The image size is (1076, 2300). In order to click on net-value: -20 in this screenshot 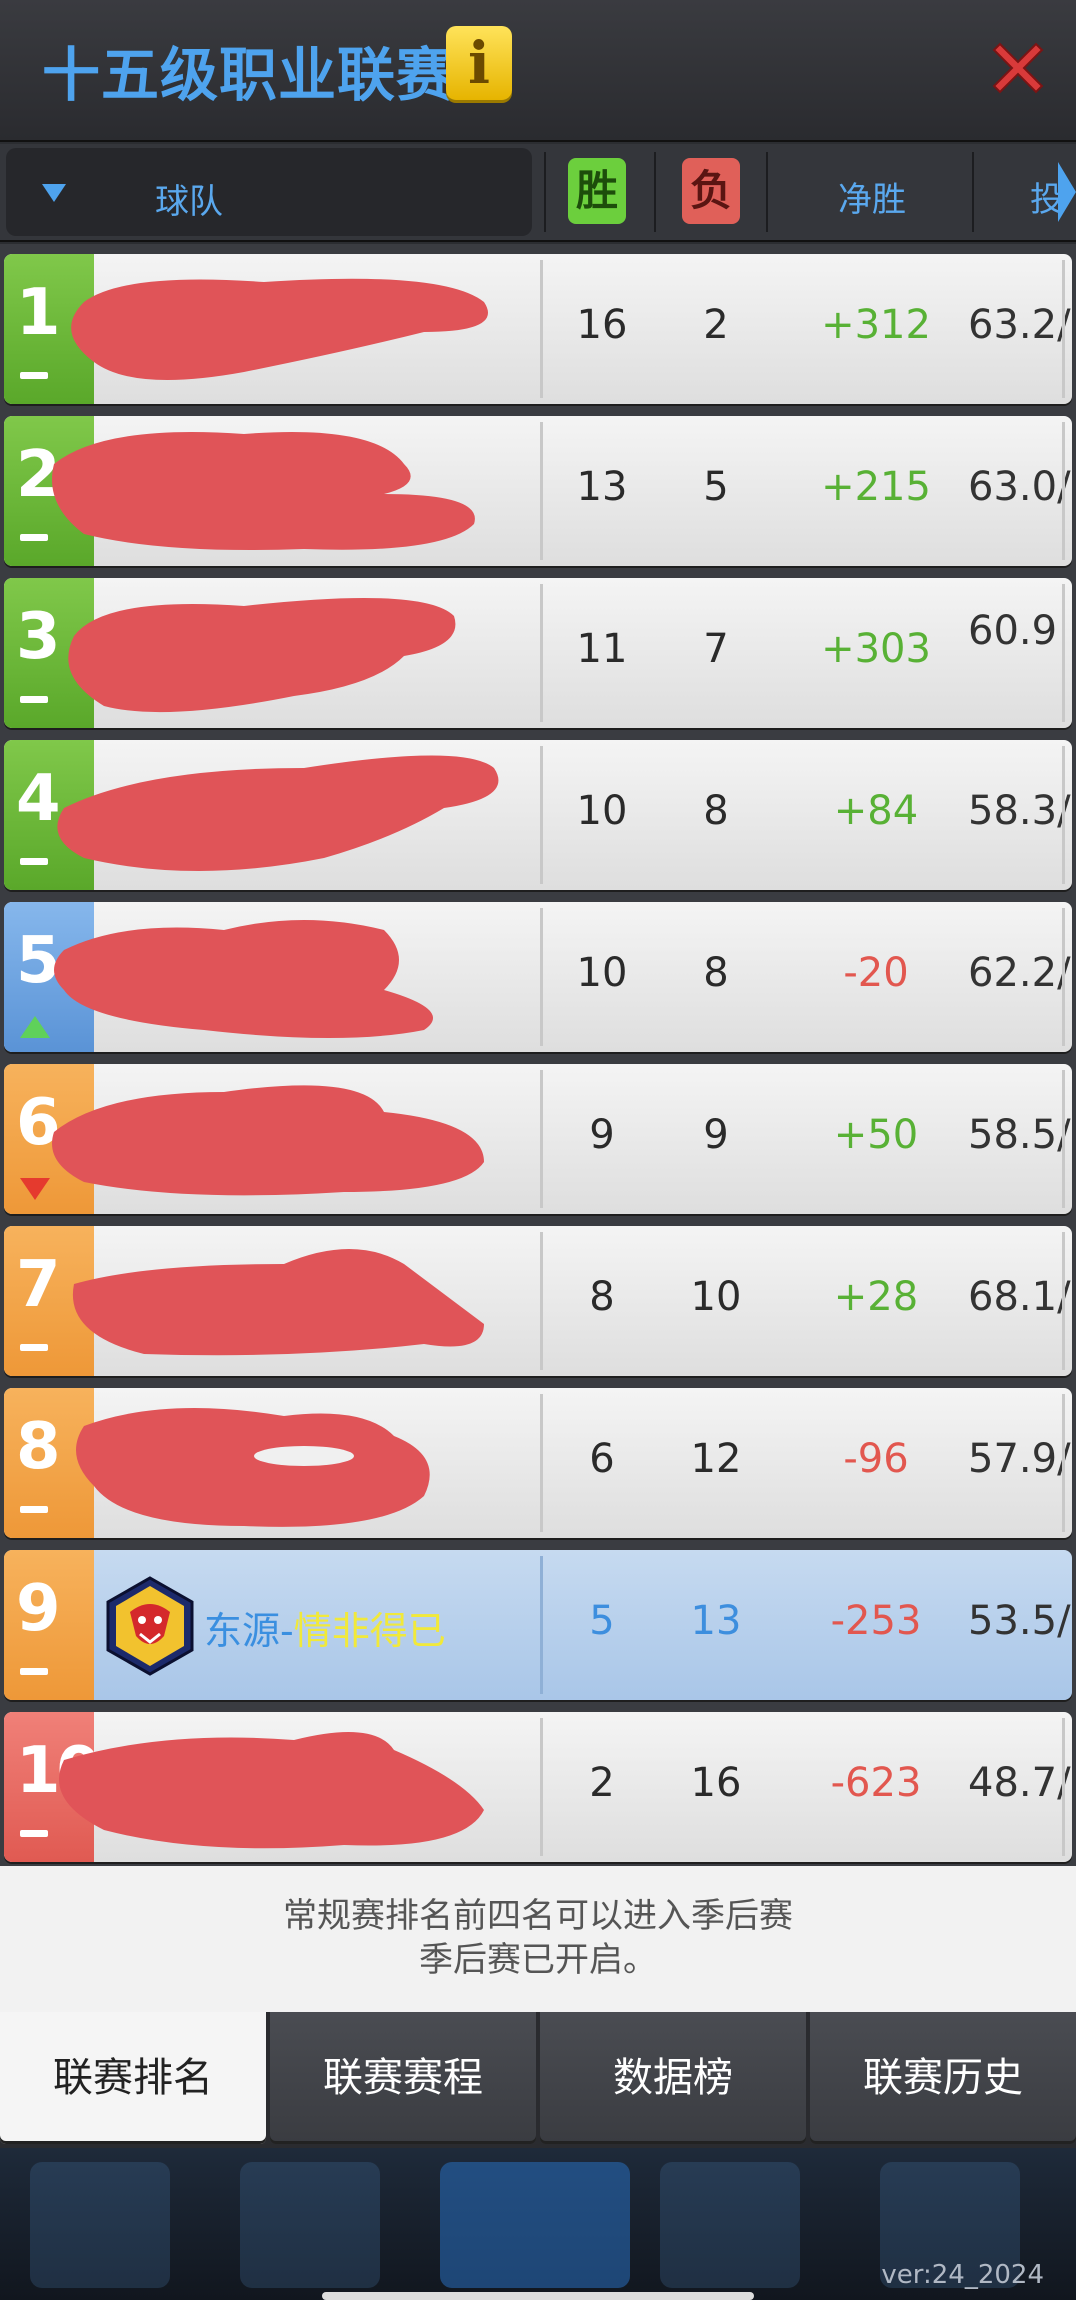, I will do `click(876, 973)`.